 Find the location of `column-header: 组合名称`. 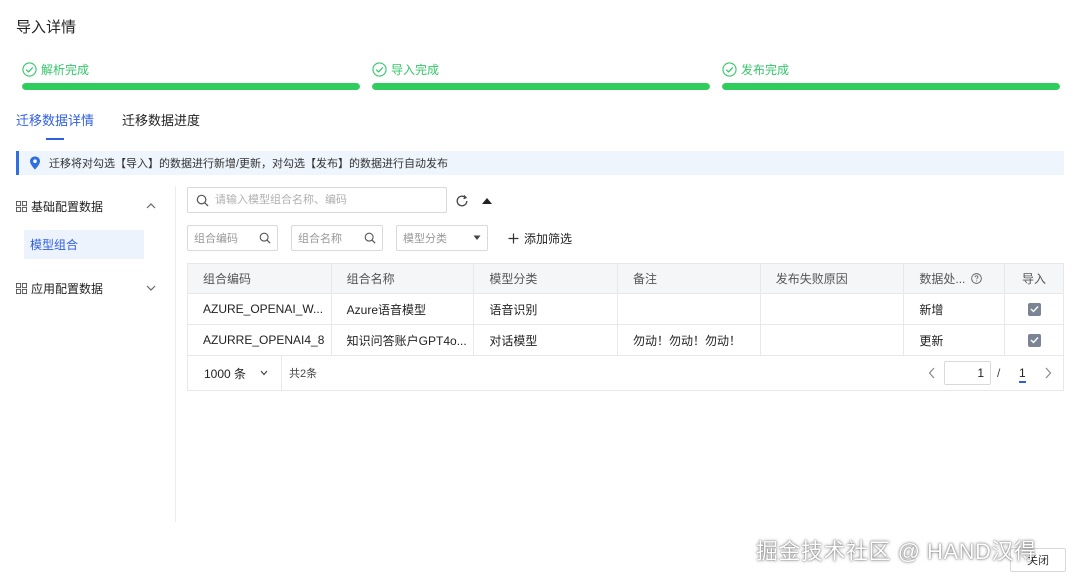

column-header: 组合名称 is located at coordinates (403, 278).